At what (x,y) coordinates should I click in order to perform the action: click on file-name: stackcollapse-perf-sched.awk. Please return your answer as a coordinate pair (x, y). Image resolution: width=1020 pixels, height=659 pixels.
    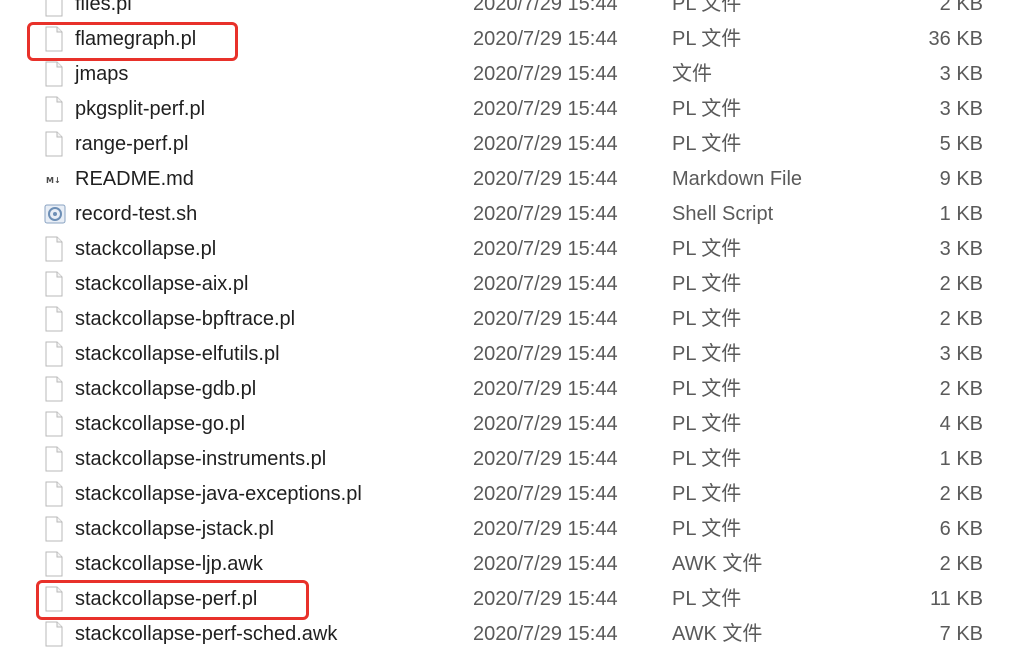
    Looking at the image, I should click on (206, 634).